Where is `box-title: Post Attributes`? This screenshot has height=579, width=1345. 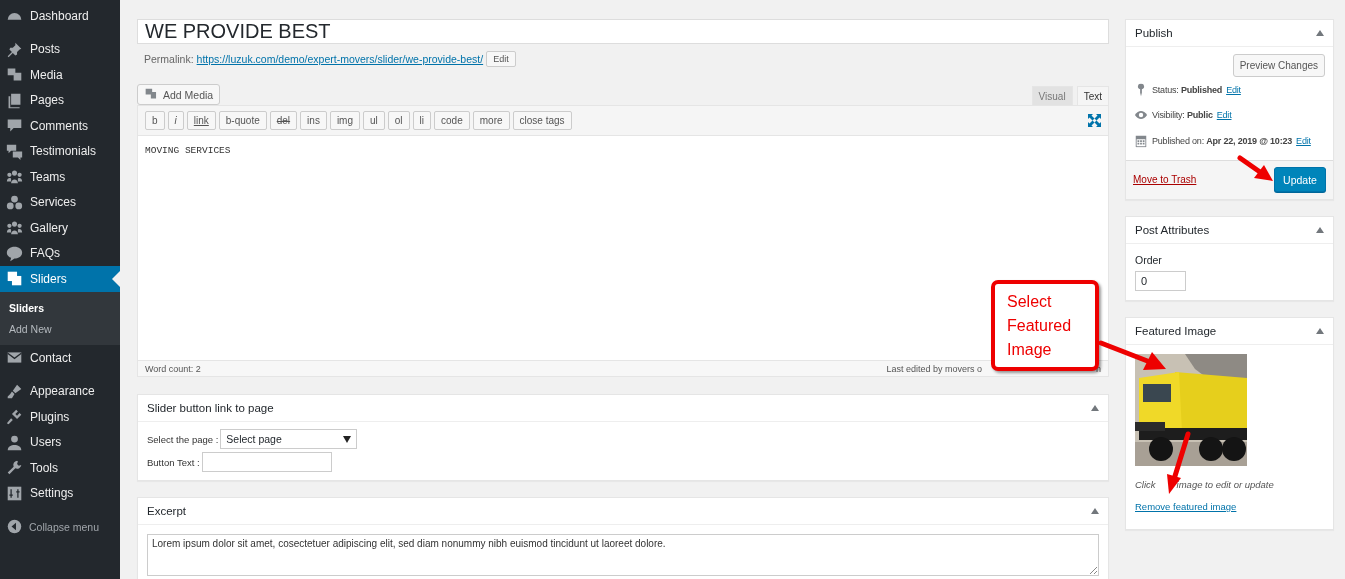
box-title: Post Attributes is located at coordinates (1172, 229).